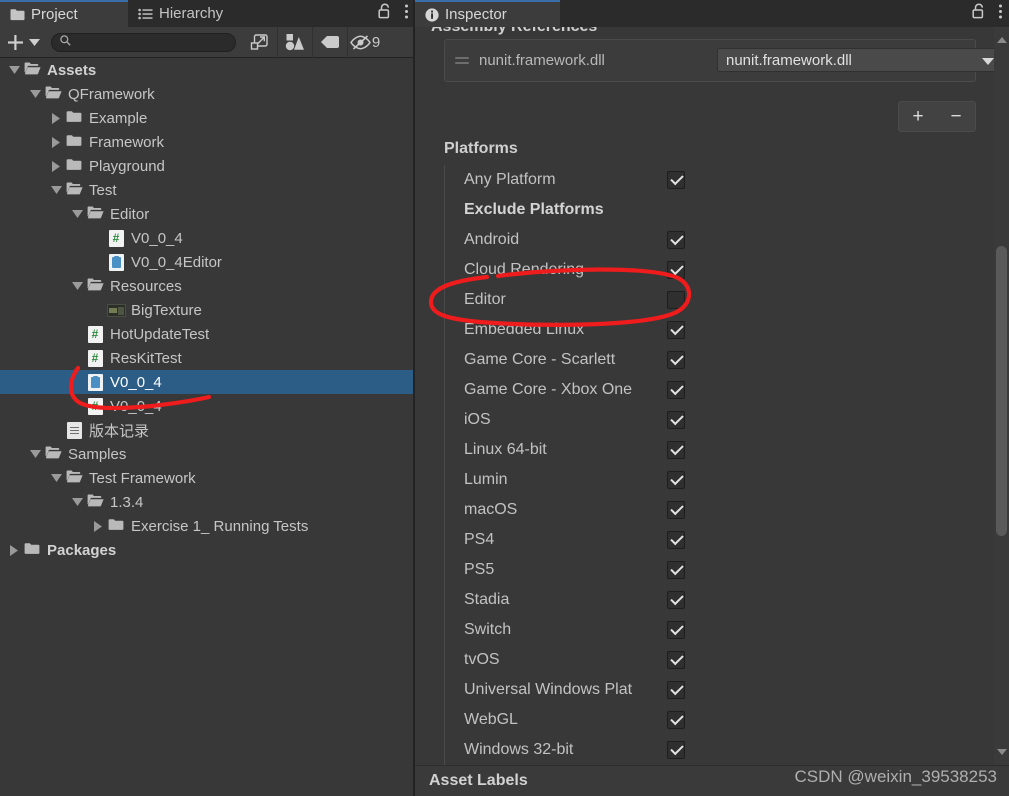 This screenshot has height=796, width=1009. Describe the element at coordinates (206, 382) in the screenshot. I see `tree-row: V0_0_4` at that location.